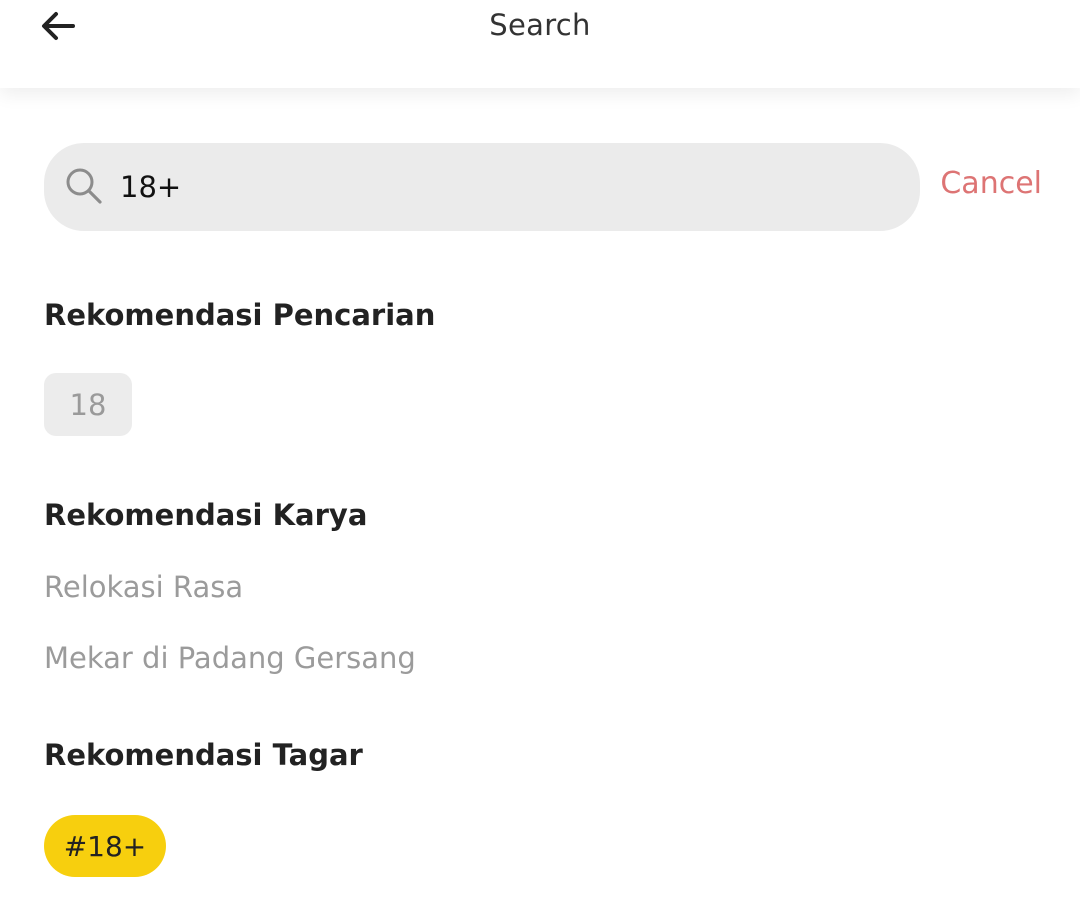  Describe the element at coordinates (203, 755) in the screenshot. I see `tag-recommendations-heading: Rekomendasi Tagar` at that location.